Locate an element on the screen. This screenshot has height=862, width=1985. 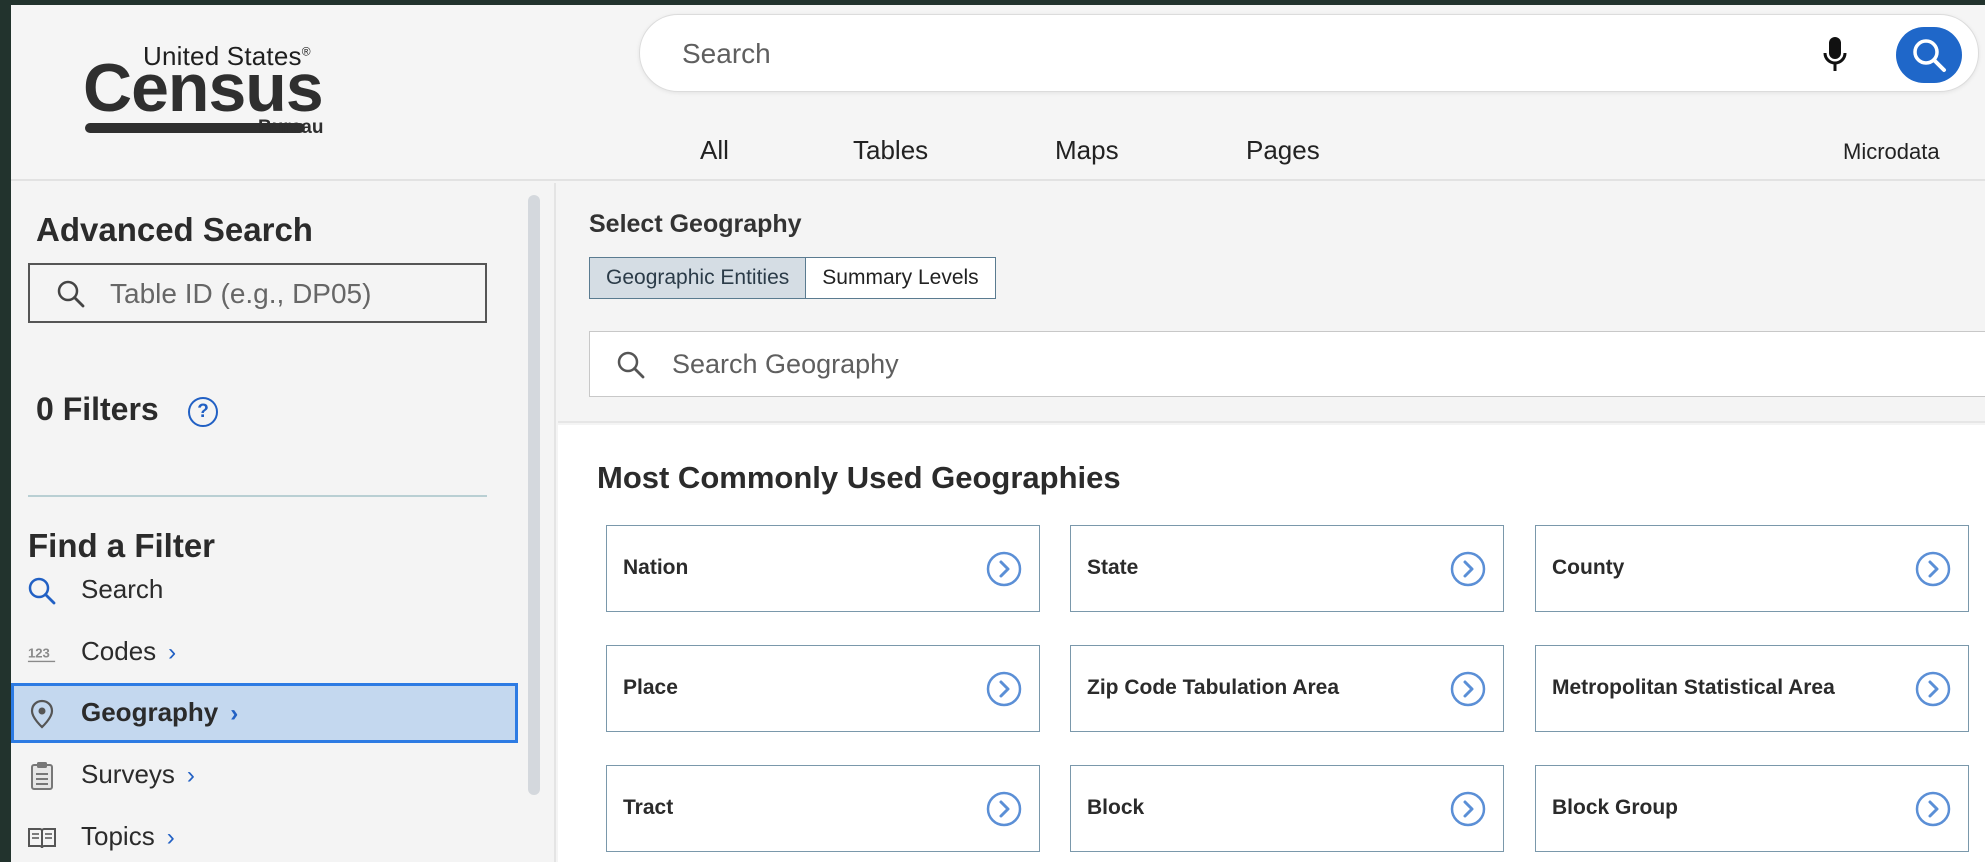
geography-card-state: State is located at coordinates (1287, 568).